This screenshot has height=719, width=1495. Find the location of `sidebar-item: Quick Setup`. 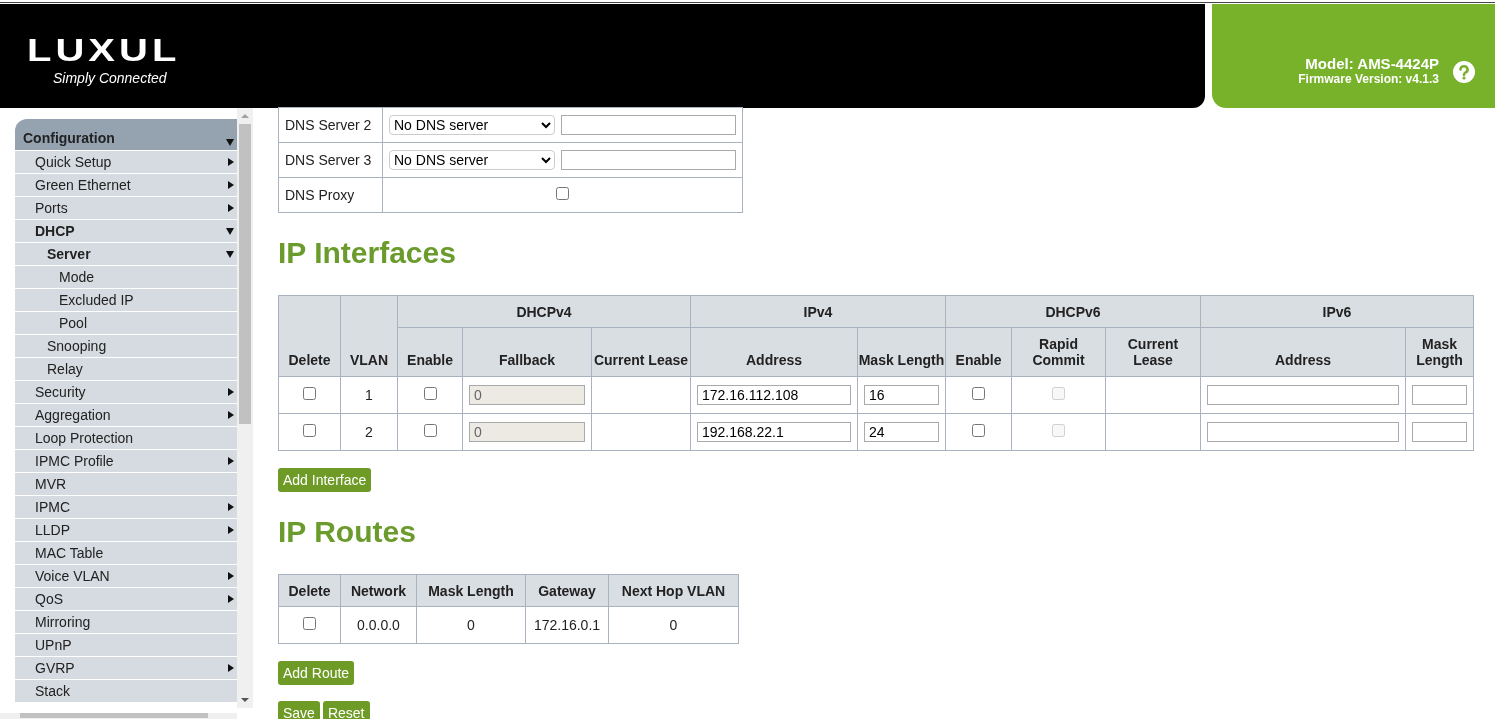

sidebar-item: Quick Setup is located at coordinates (126, 162).